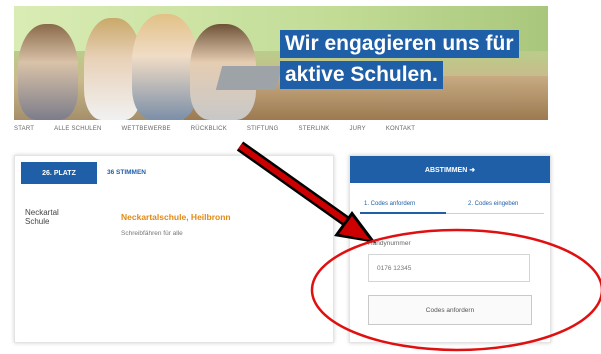 The width and height of the screenshot is (601, 354). I want to click on phone-label: Handynummer, so click(389, 243).